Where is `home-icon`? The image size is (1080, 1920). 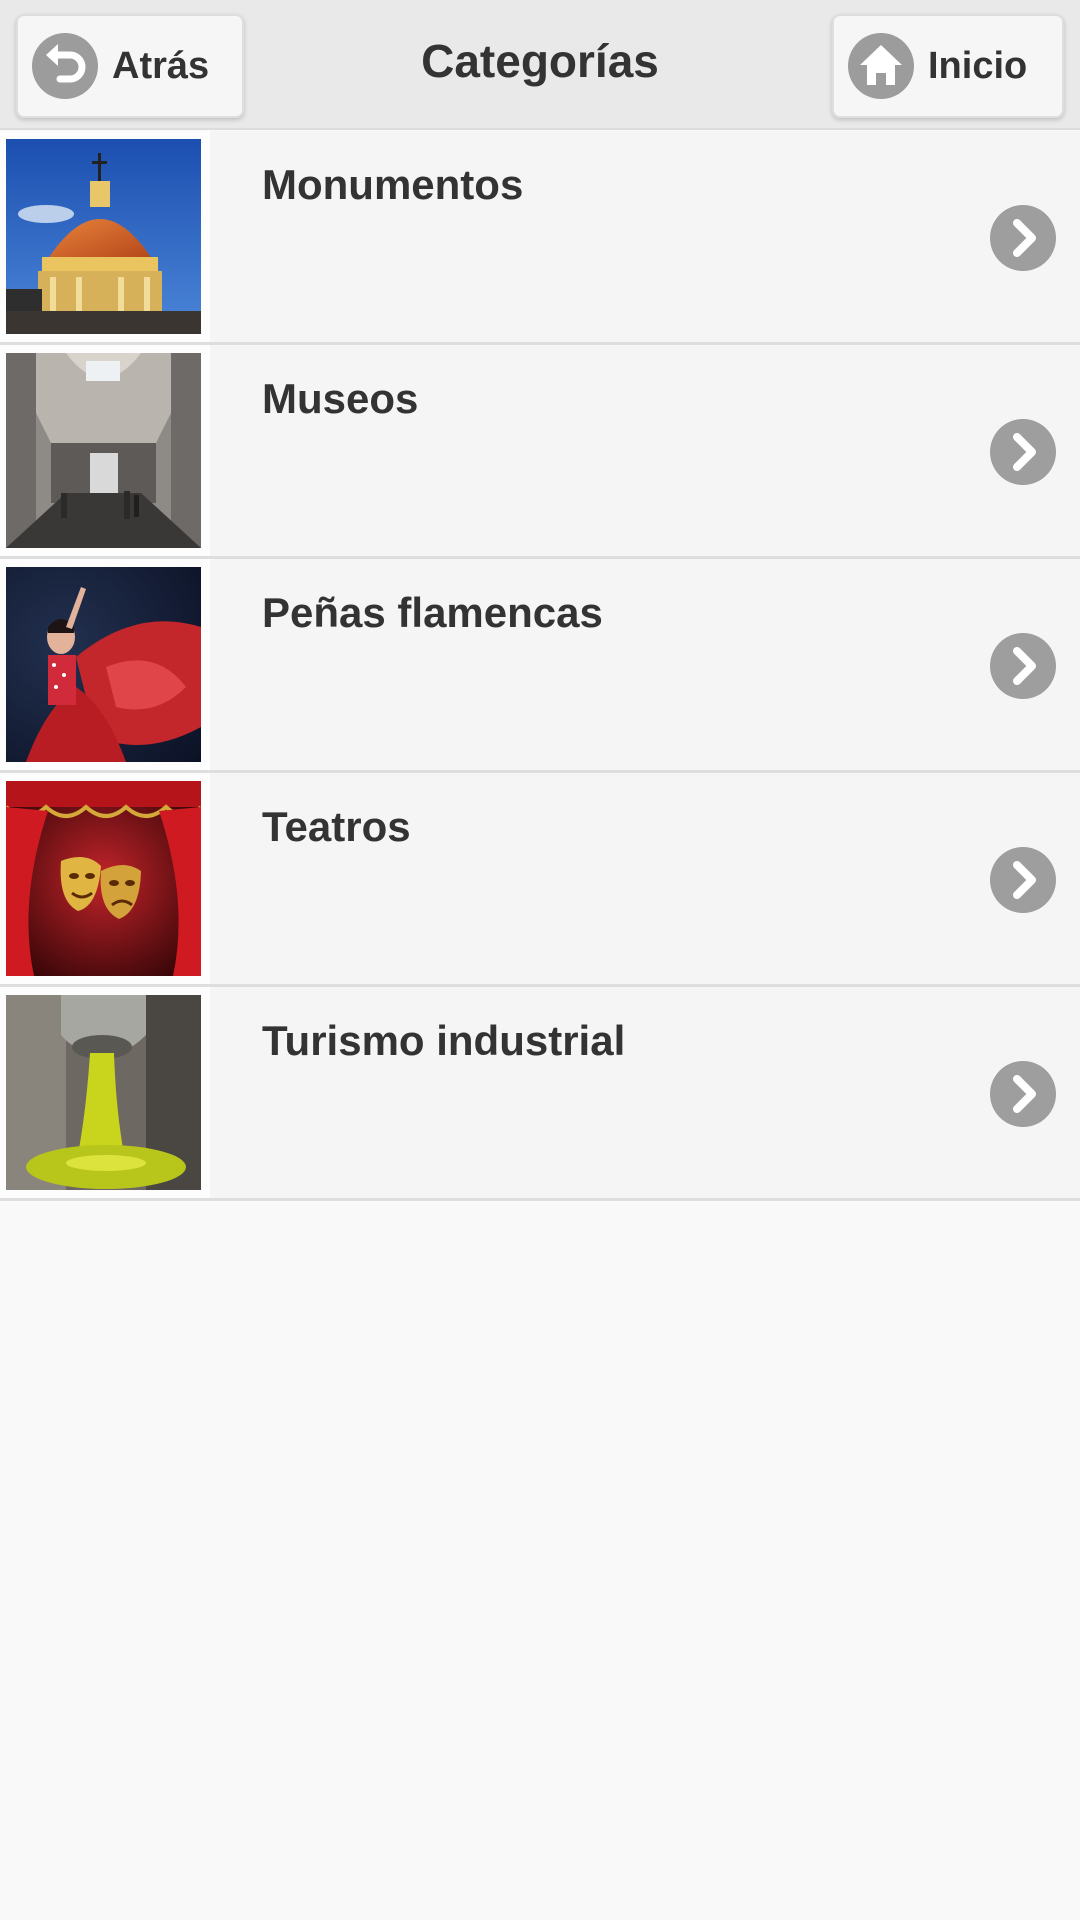 home-icon is located at coordinates (881, 66).